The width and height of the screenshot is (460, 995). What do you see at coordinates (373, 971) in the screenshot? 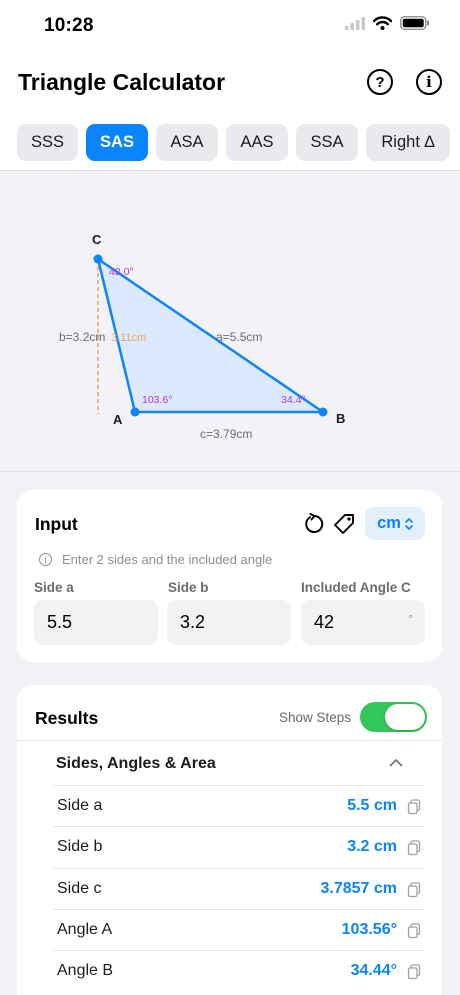
I see `result-value: 34.44°` at bounding box center [373, 971].